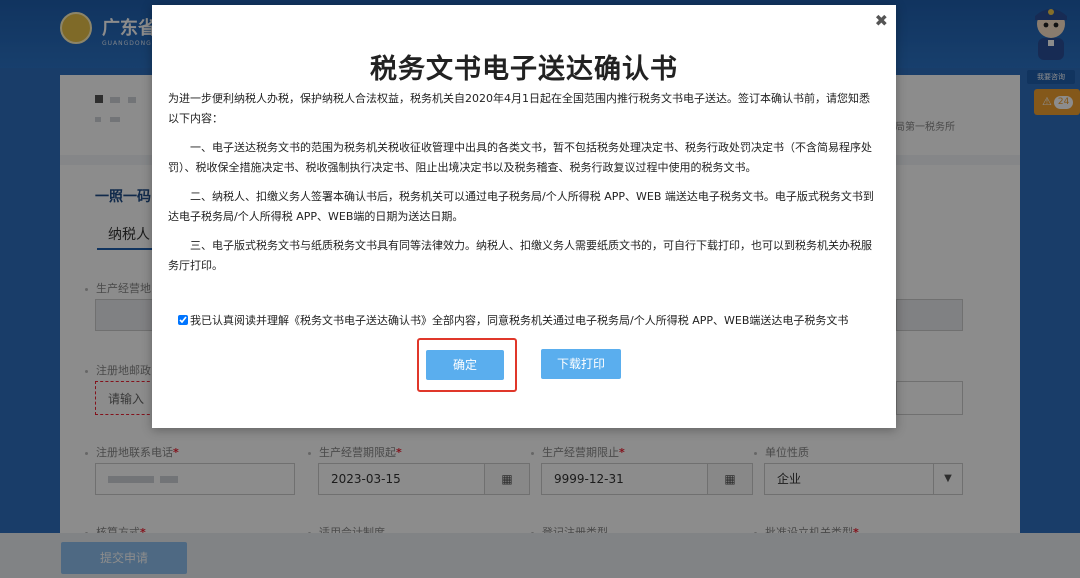  What do you see at coordinates (465, 365) in the screenshot?
I see `confirm-button: 确定` at bounding box center [465, 365].